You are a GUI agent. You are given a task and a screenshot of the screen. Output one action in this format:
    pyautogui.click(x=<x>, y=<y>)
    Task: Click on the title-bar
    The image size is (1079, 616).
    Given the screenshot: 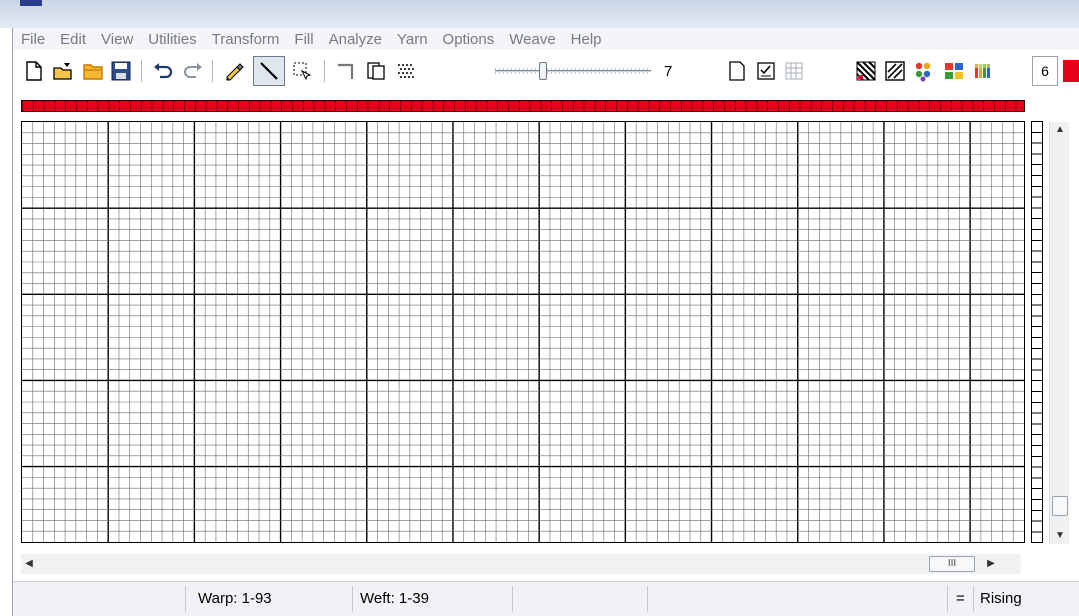 What is the action you would take?
    pyautogui.click(x=539, y=14)
    